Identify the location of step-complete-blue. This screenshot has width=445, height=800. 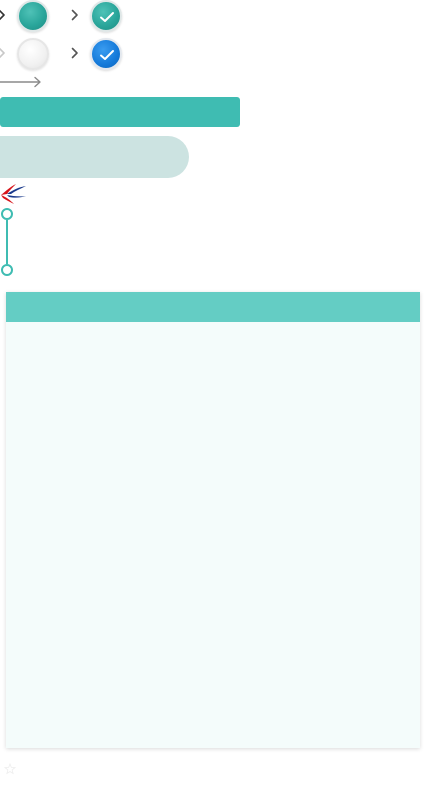
(106, 54).